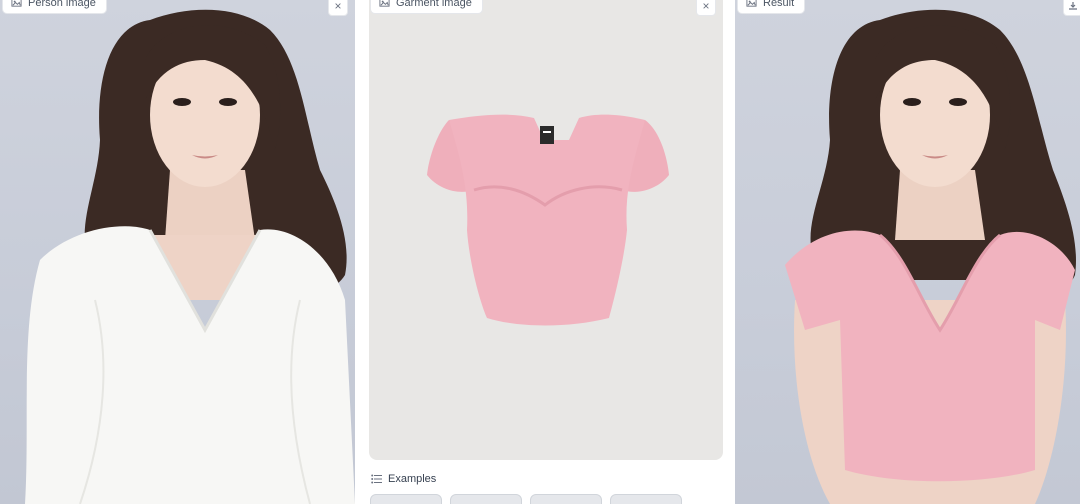  I want to click on clear-garment-image-button: ×, so click(706, 8).